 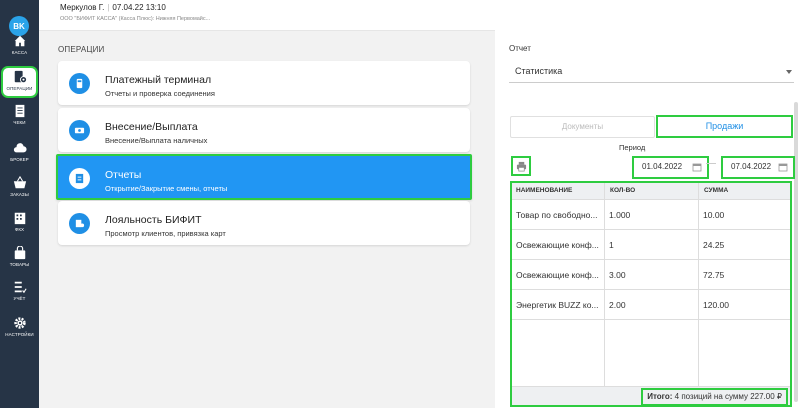 I want to click on sidebar-item-label: ТОВАРЫ, so click(x=19, y=264).